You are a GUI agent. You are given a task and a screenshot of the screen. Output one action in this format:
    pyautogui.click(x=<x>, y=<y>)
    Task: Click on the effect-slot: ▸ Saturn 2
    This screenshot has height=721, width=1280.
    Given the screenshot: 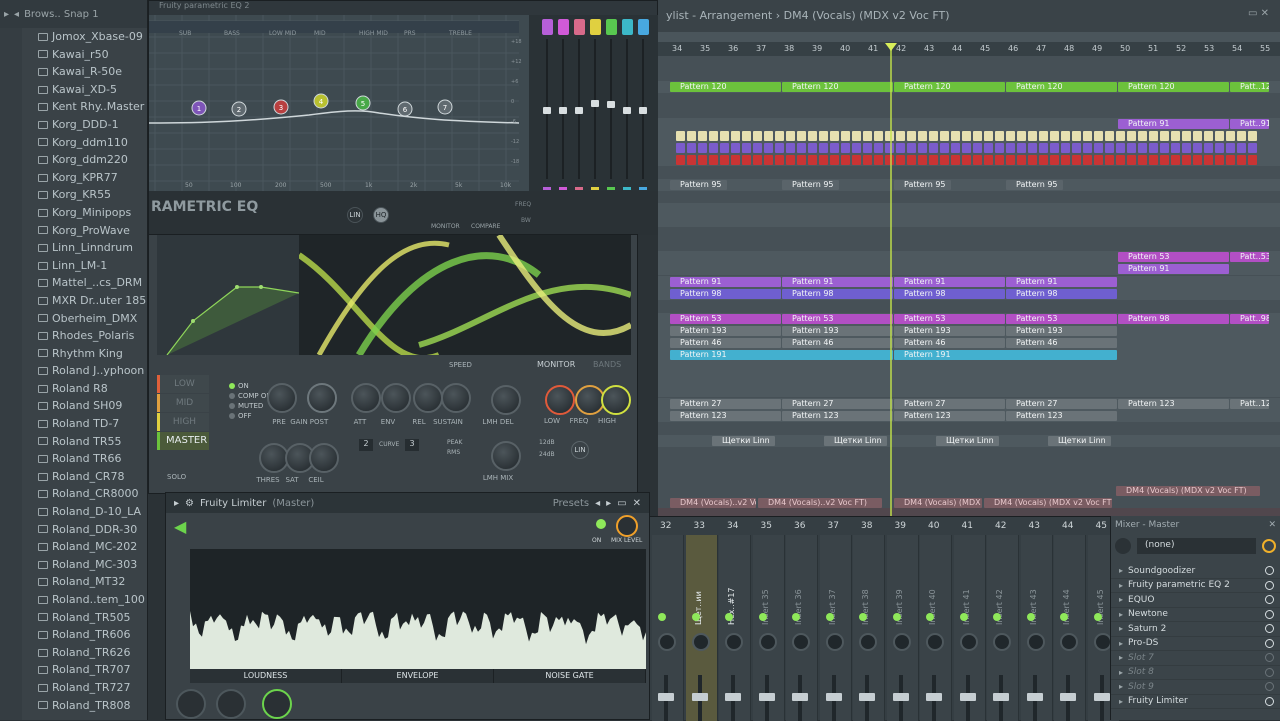 What is the action you would take?
    pyautogui.click(x=1195, y=629)
    